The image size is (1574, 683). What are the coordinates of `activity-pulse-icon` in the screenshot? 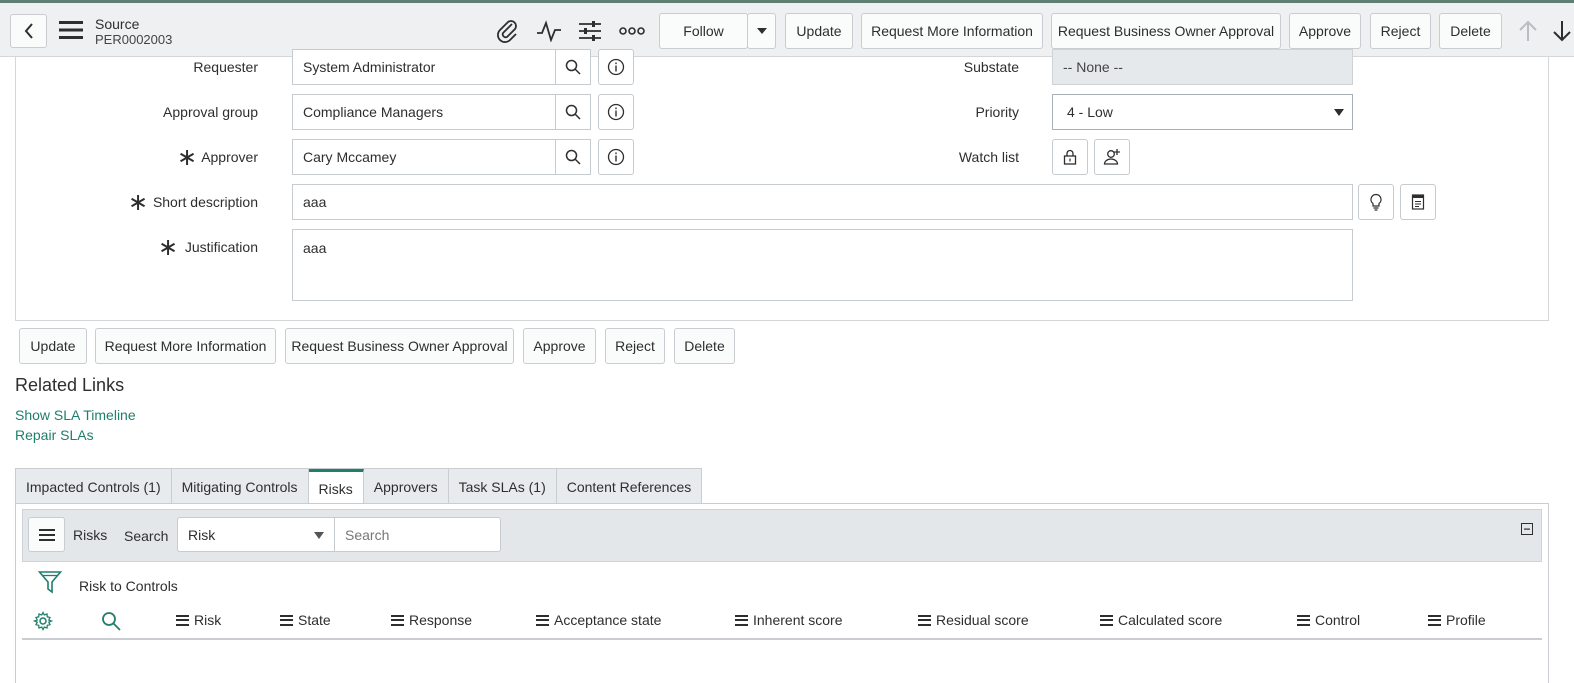 It's located at (549, 31).